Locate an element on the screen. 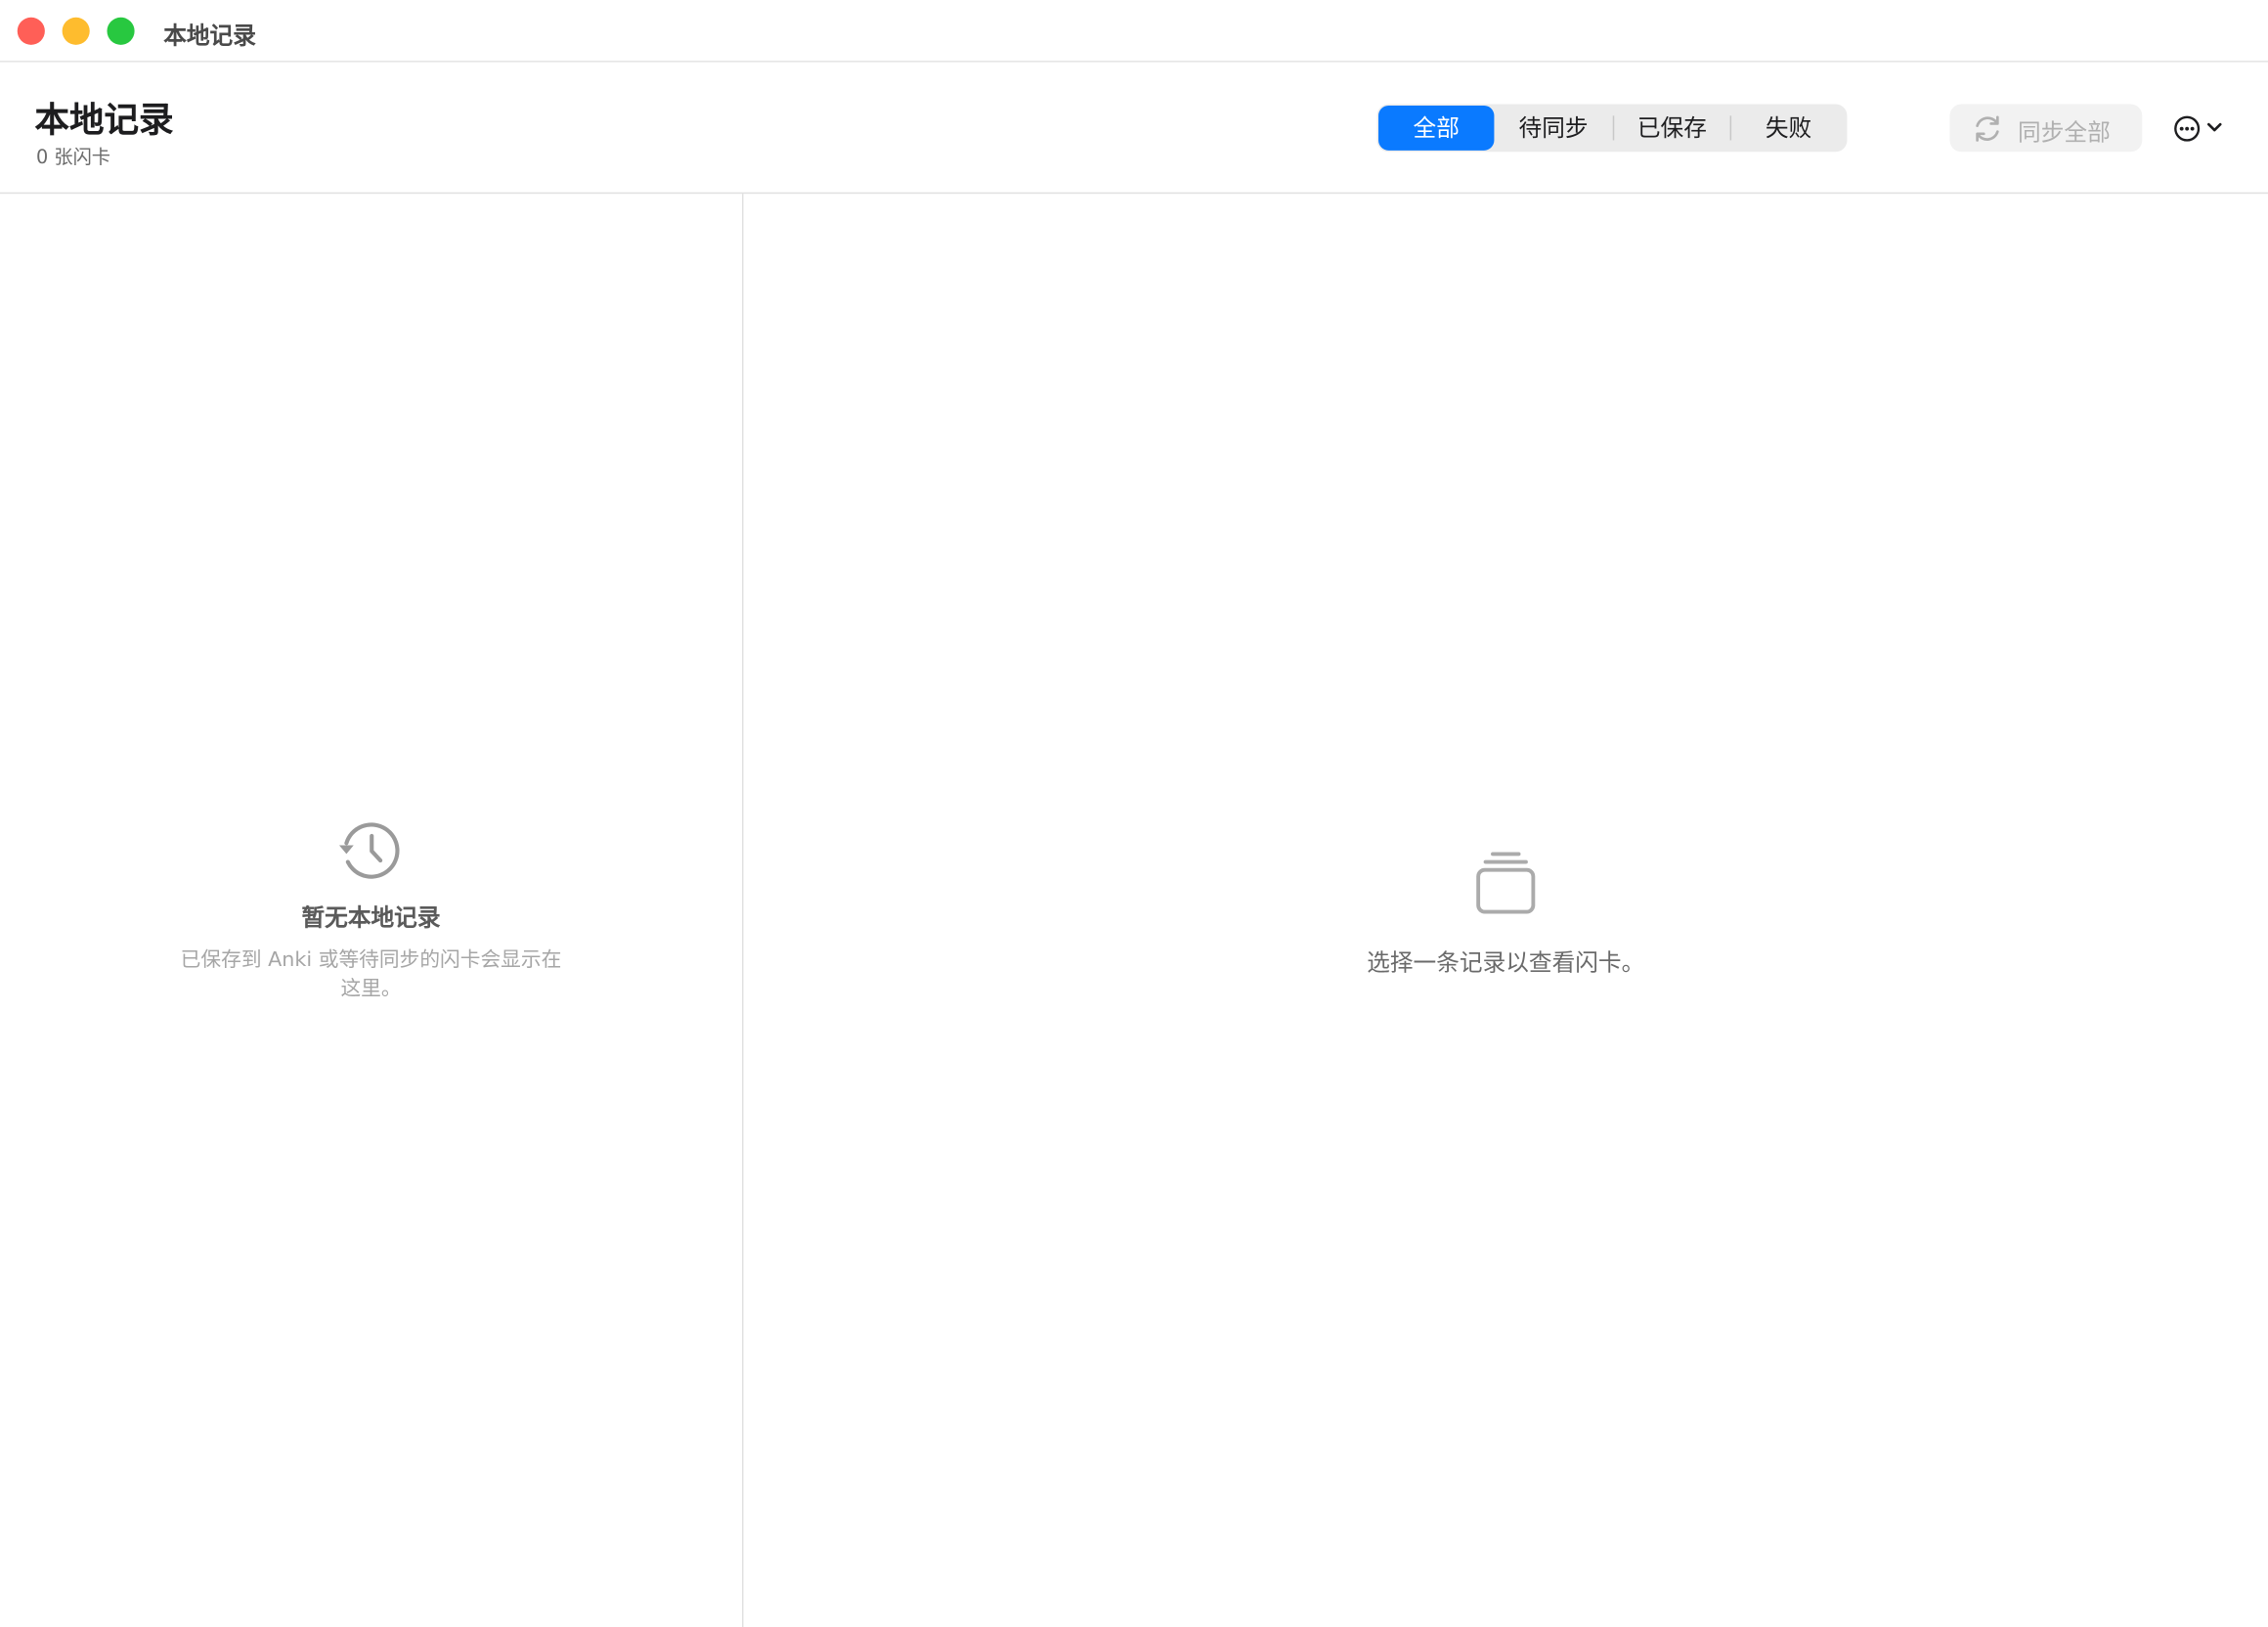 The height and width of the screenshot is (1627, 2268). filter-all-tab: 全部 is located at coordinates (1436, 128).